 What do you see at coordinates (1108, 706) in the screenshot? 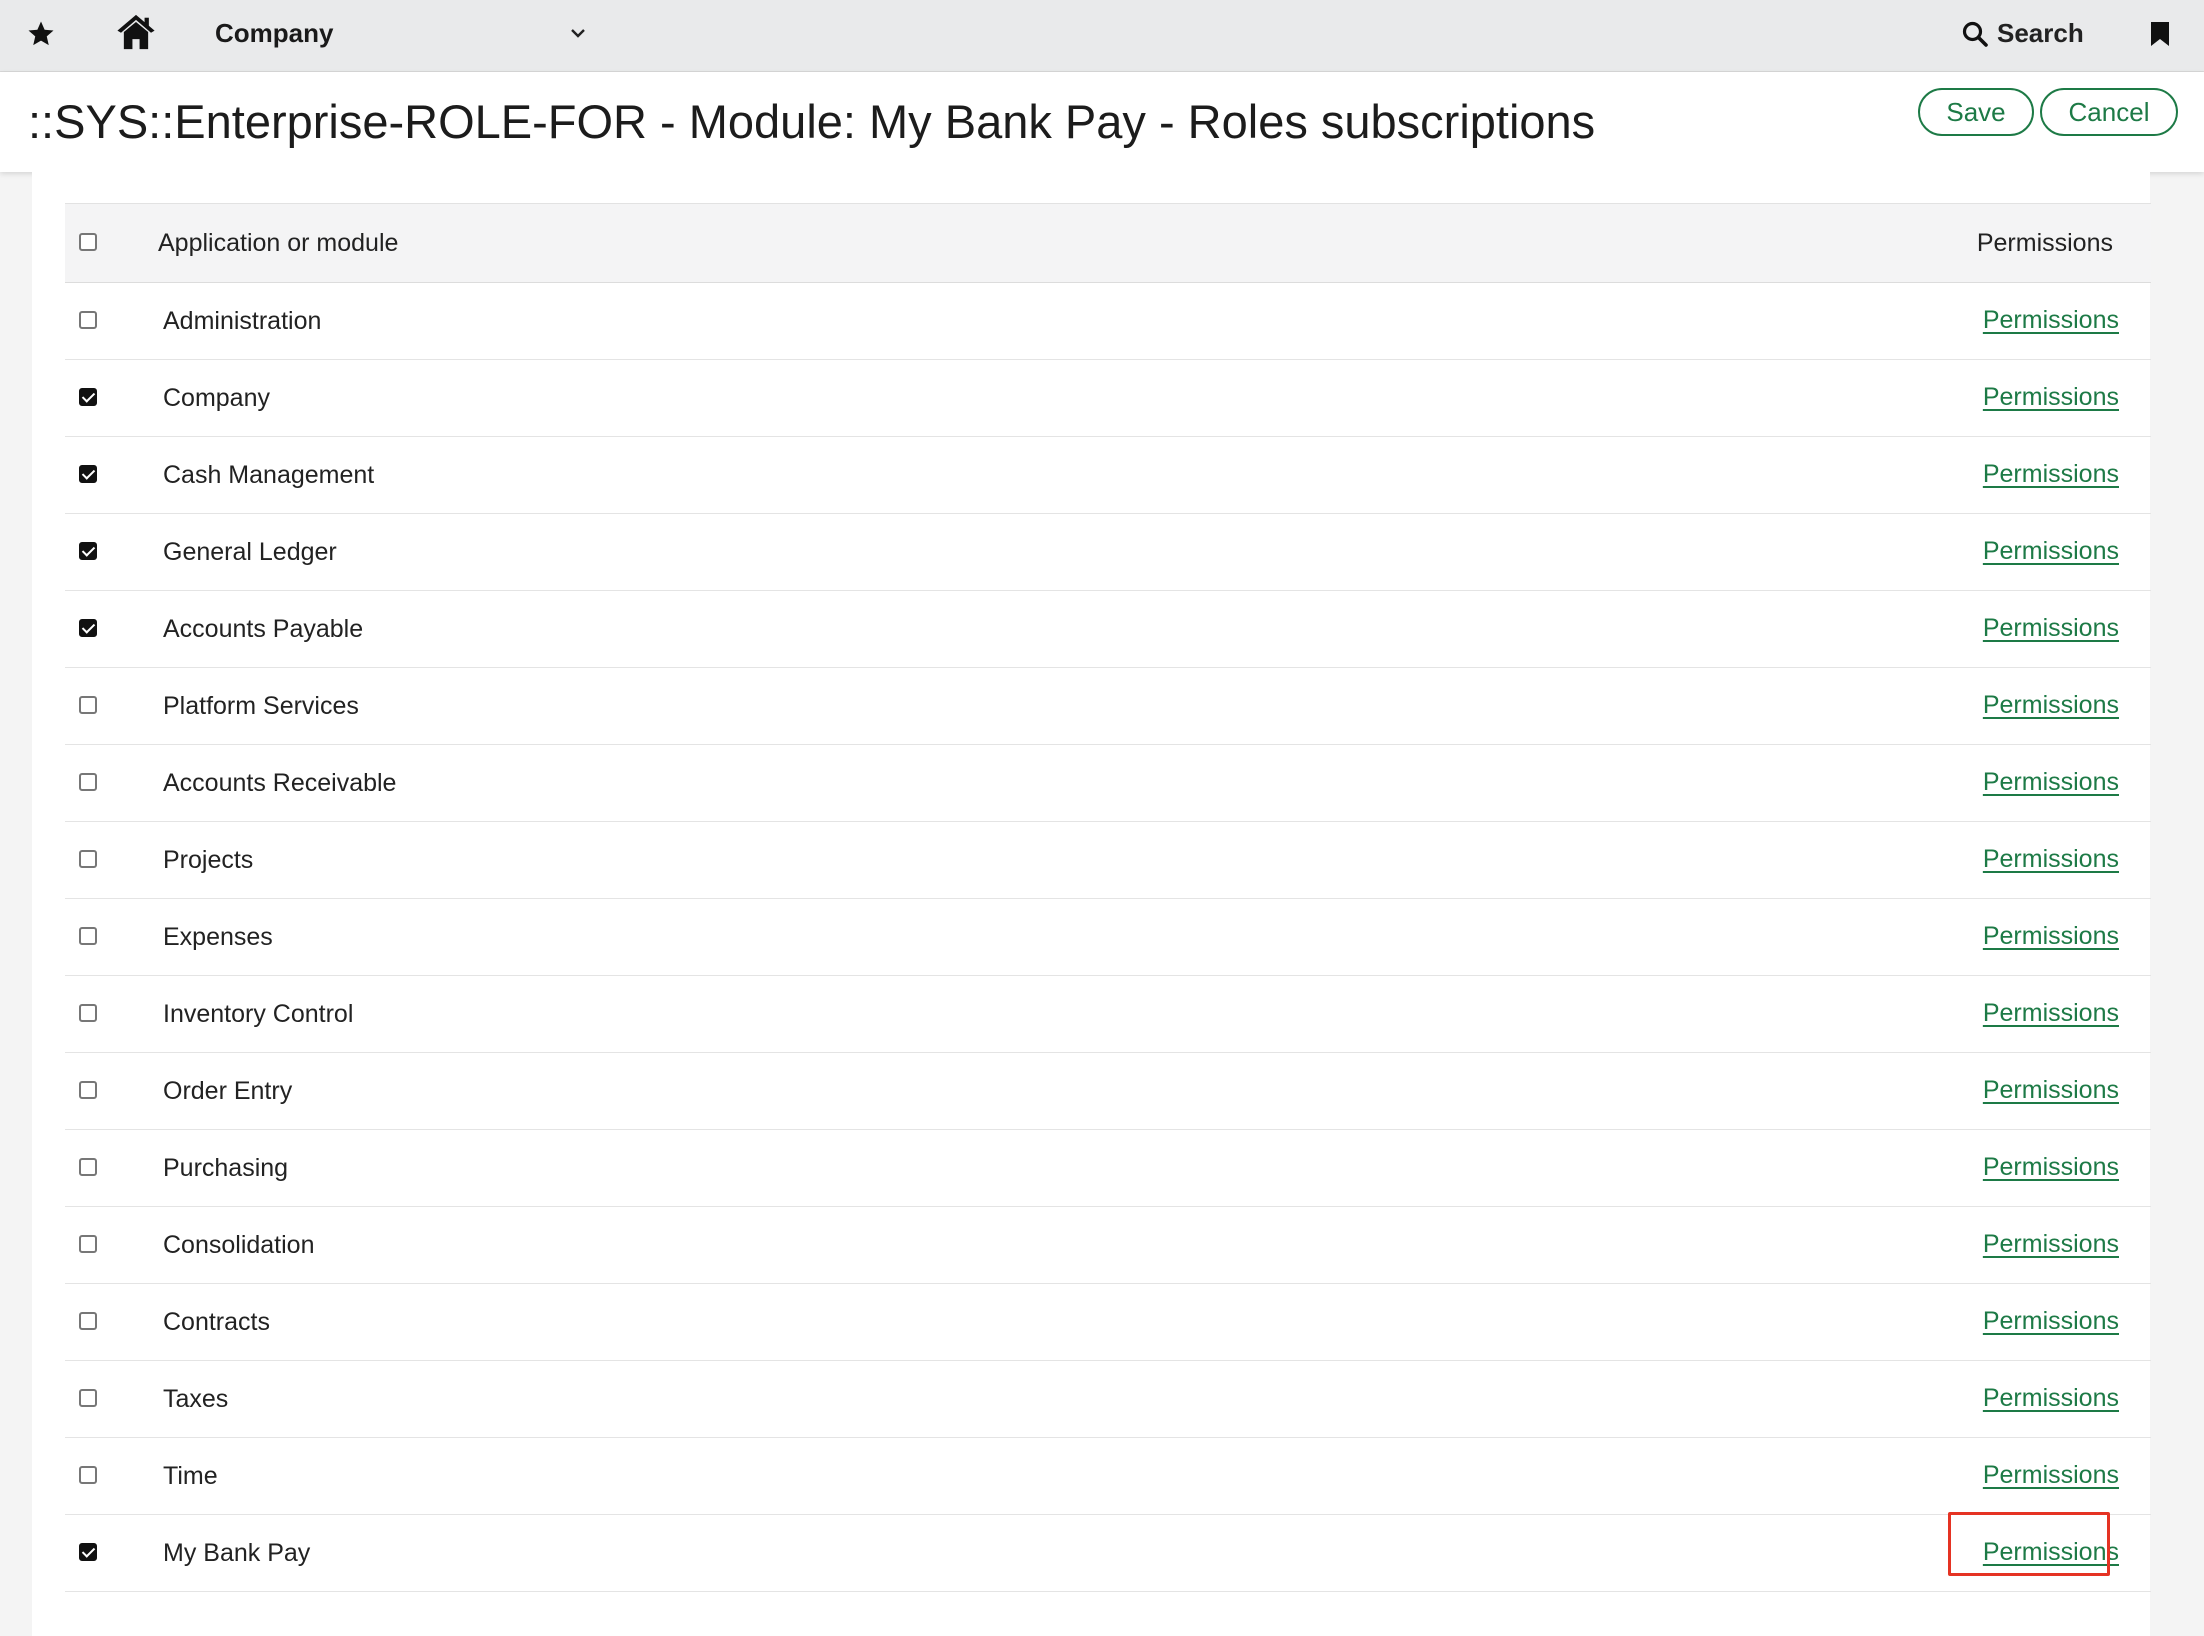
I see `table-row: Platform Services Permissions` at bounding box center [1108, 706].